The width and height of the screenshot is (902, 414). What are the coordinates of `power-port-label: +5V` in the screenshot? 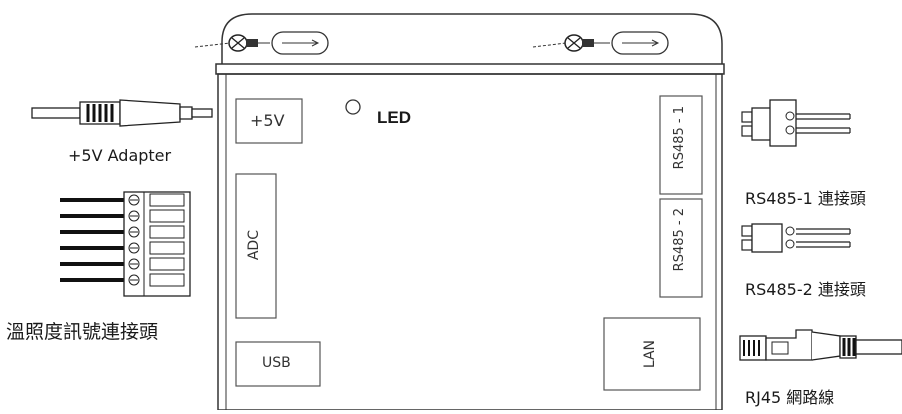 It's located at (267, 120).